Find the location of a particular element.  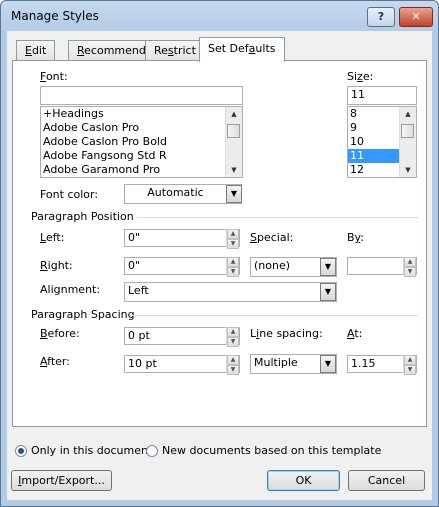

font-label: Font: is located at coordinates (54, 76).